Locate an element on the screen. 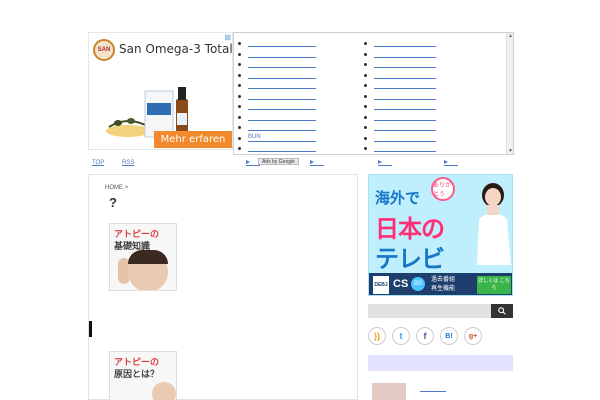 This screenshot has width=600, height=400. sidebar-post-thumbnail is located at coordinates (389, 391).